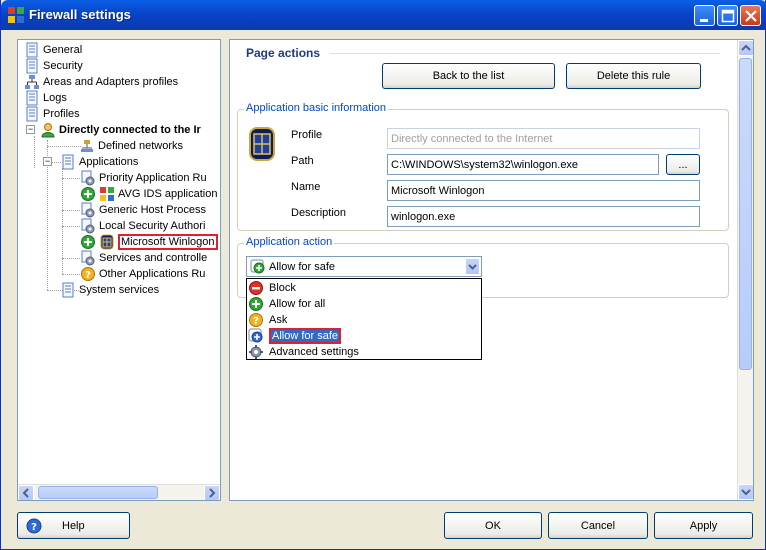  Describe the element at coordinates (256, 304) in the screenshot. I see `allow-all-icon` at that location.